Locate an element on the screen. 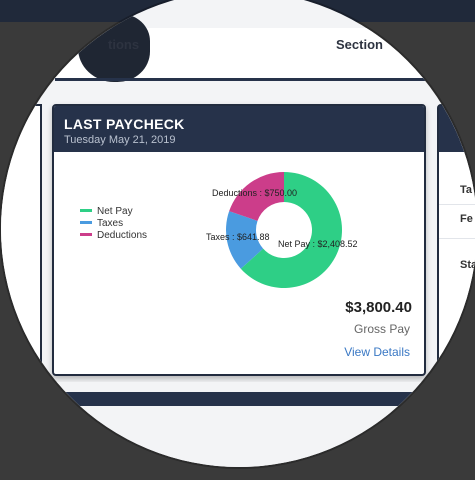  legend-swatch-taxes is located at coordinates (86, 222).